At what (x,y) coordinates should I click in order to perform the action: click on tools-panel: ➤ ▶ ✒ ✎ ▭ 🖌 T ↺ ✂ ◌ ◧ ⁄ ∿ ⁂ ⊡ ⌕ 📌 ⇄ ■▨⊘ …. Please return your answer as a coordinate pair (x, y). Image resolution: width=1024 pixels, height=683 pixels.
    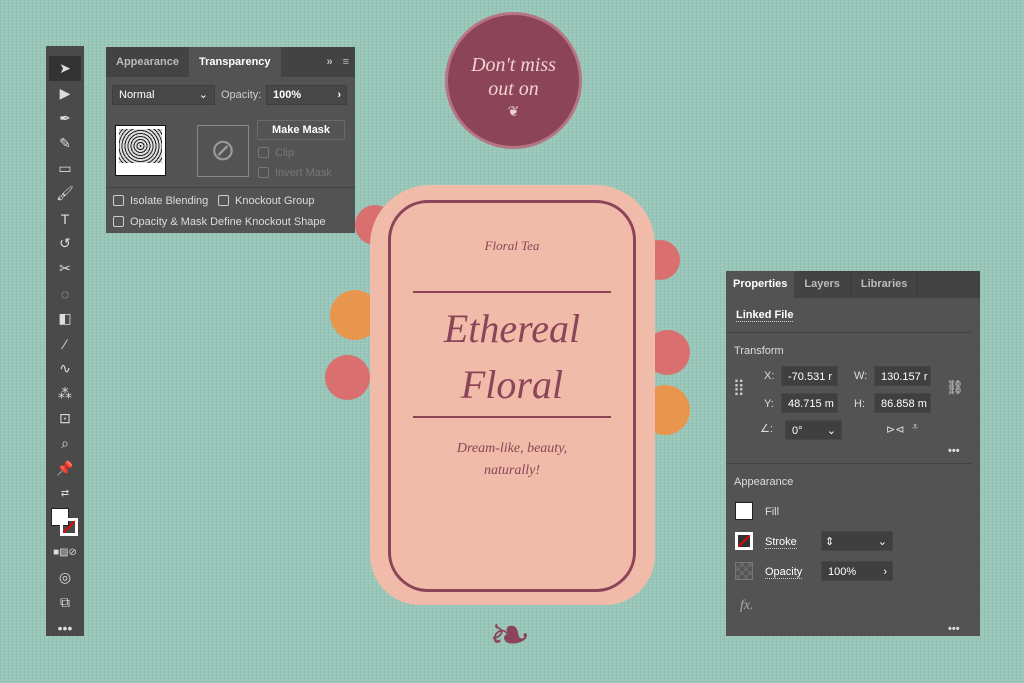
    Looking at the image, I should click on (65, 341).